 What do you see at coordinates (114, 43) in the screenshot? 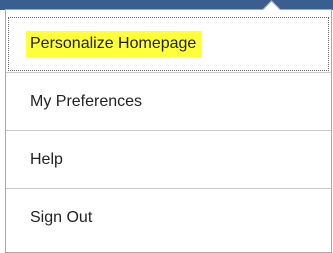
I see `menu-item-label: Personalize Homepage` at bounding box center [114, 43].